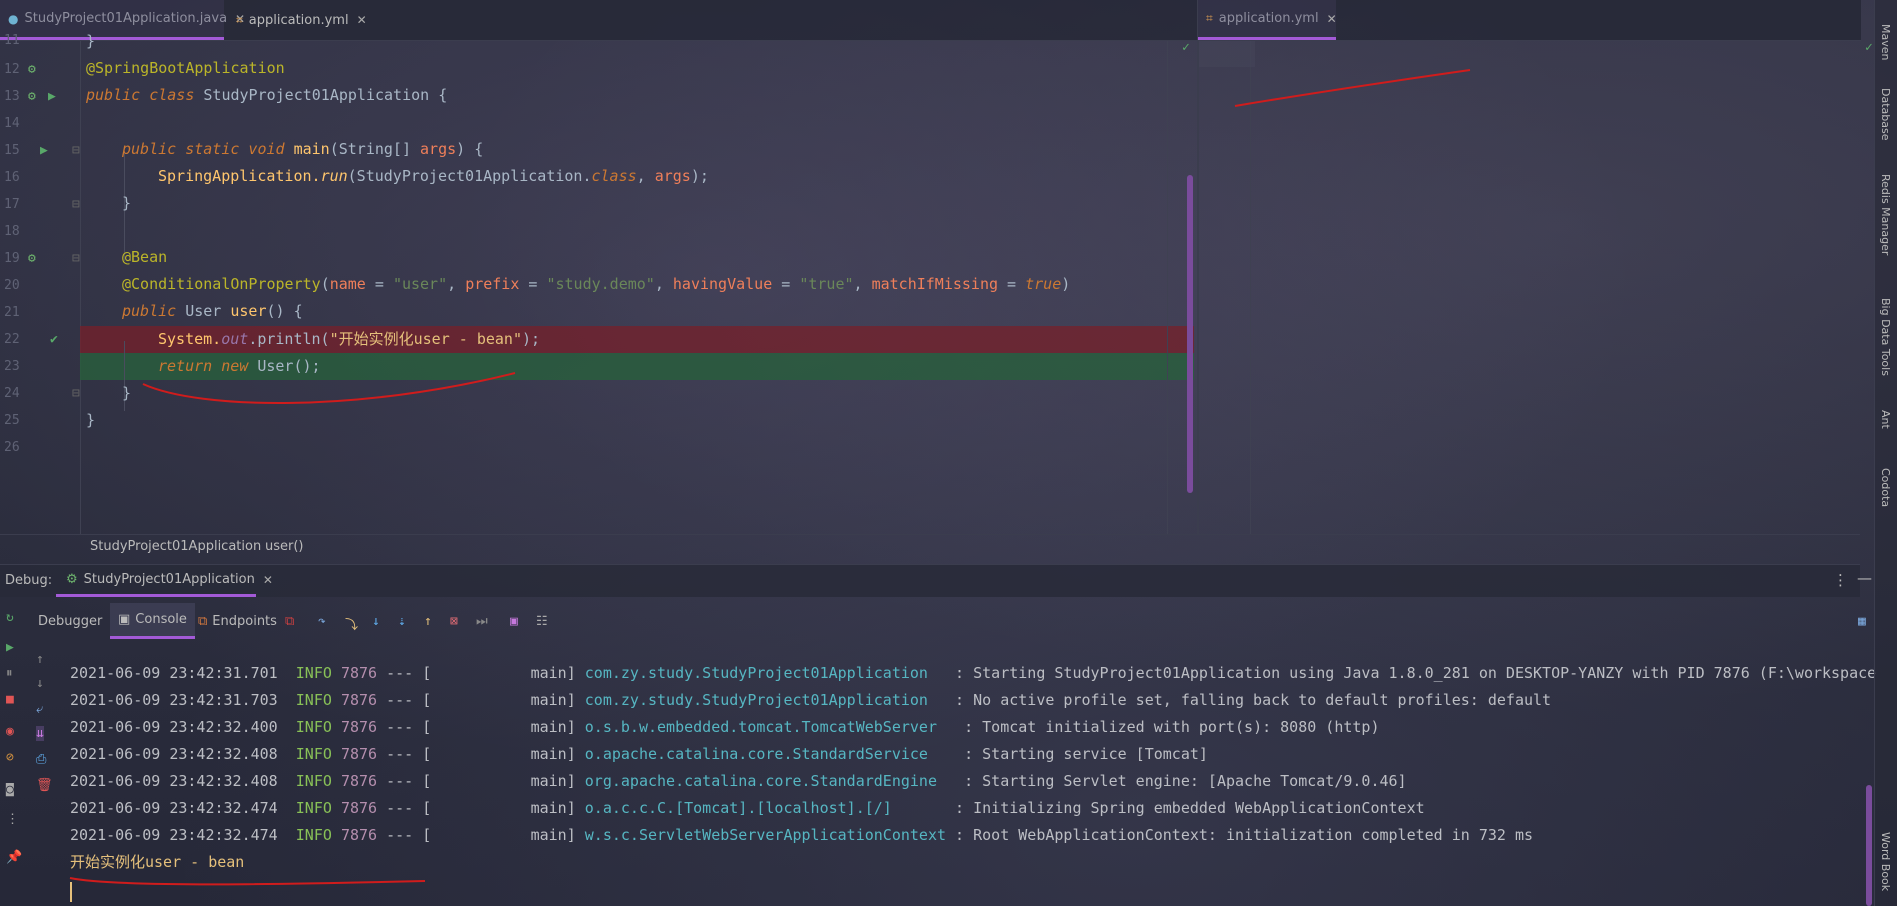  What do you see at coordinates (1352, 88) in the screenshot?
I see `ink-underline-yaml` at bounding box center [1352, 88].